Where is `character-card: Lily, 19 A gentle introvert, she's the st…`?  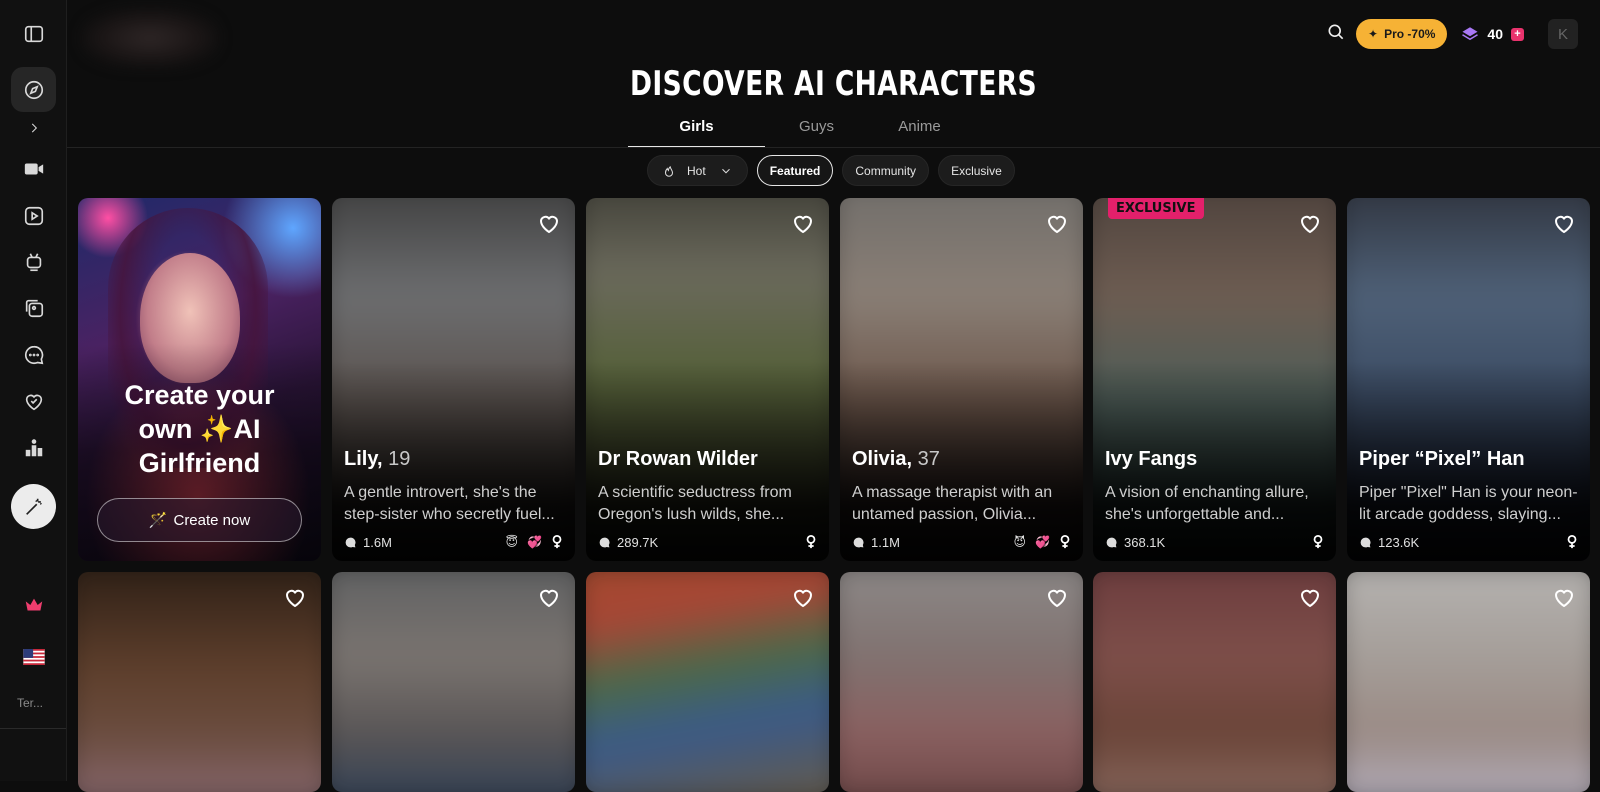
character-card: Lily, 19 A gentle introvert, she's the st… is located at coordinates (453, 379).